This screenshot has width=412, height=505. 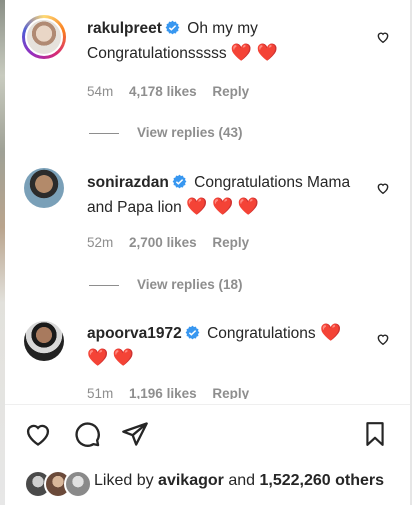 I want to click on liked-by-text: Liked by avikagor and 1,522,260 others, so click(x=239, y=481).